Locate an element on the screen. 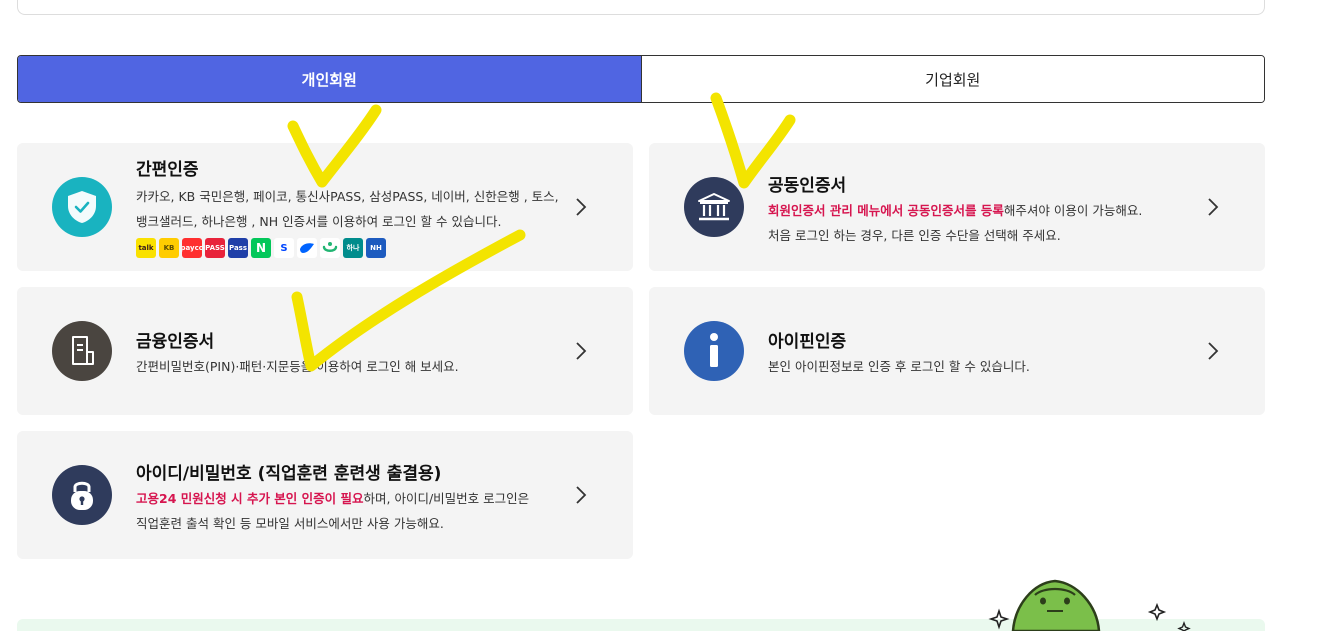 The height and width of the screenshot is (631, 1330). banksalad-icon is located at coordinates (330, 248).